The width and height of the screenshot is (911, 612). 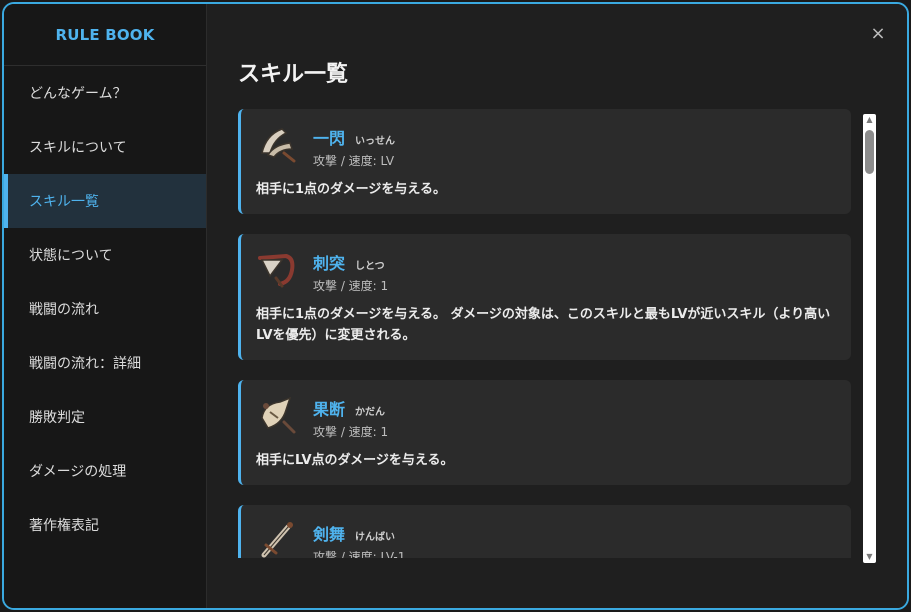 I want to click on scrollbar: ▲ ▼, so click(x=869, y=338).